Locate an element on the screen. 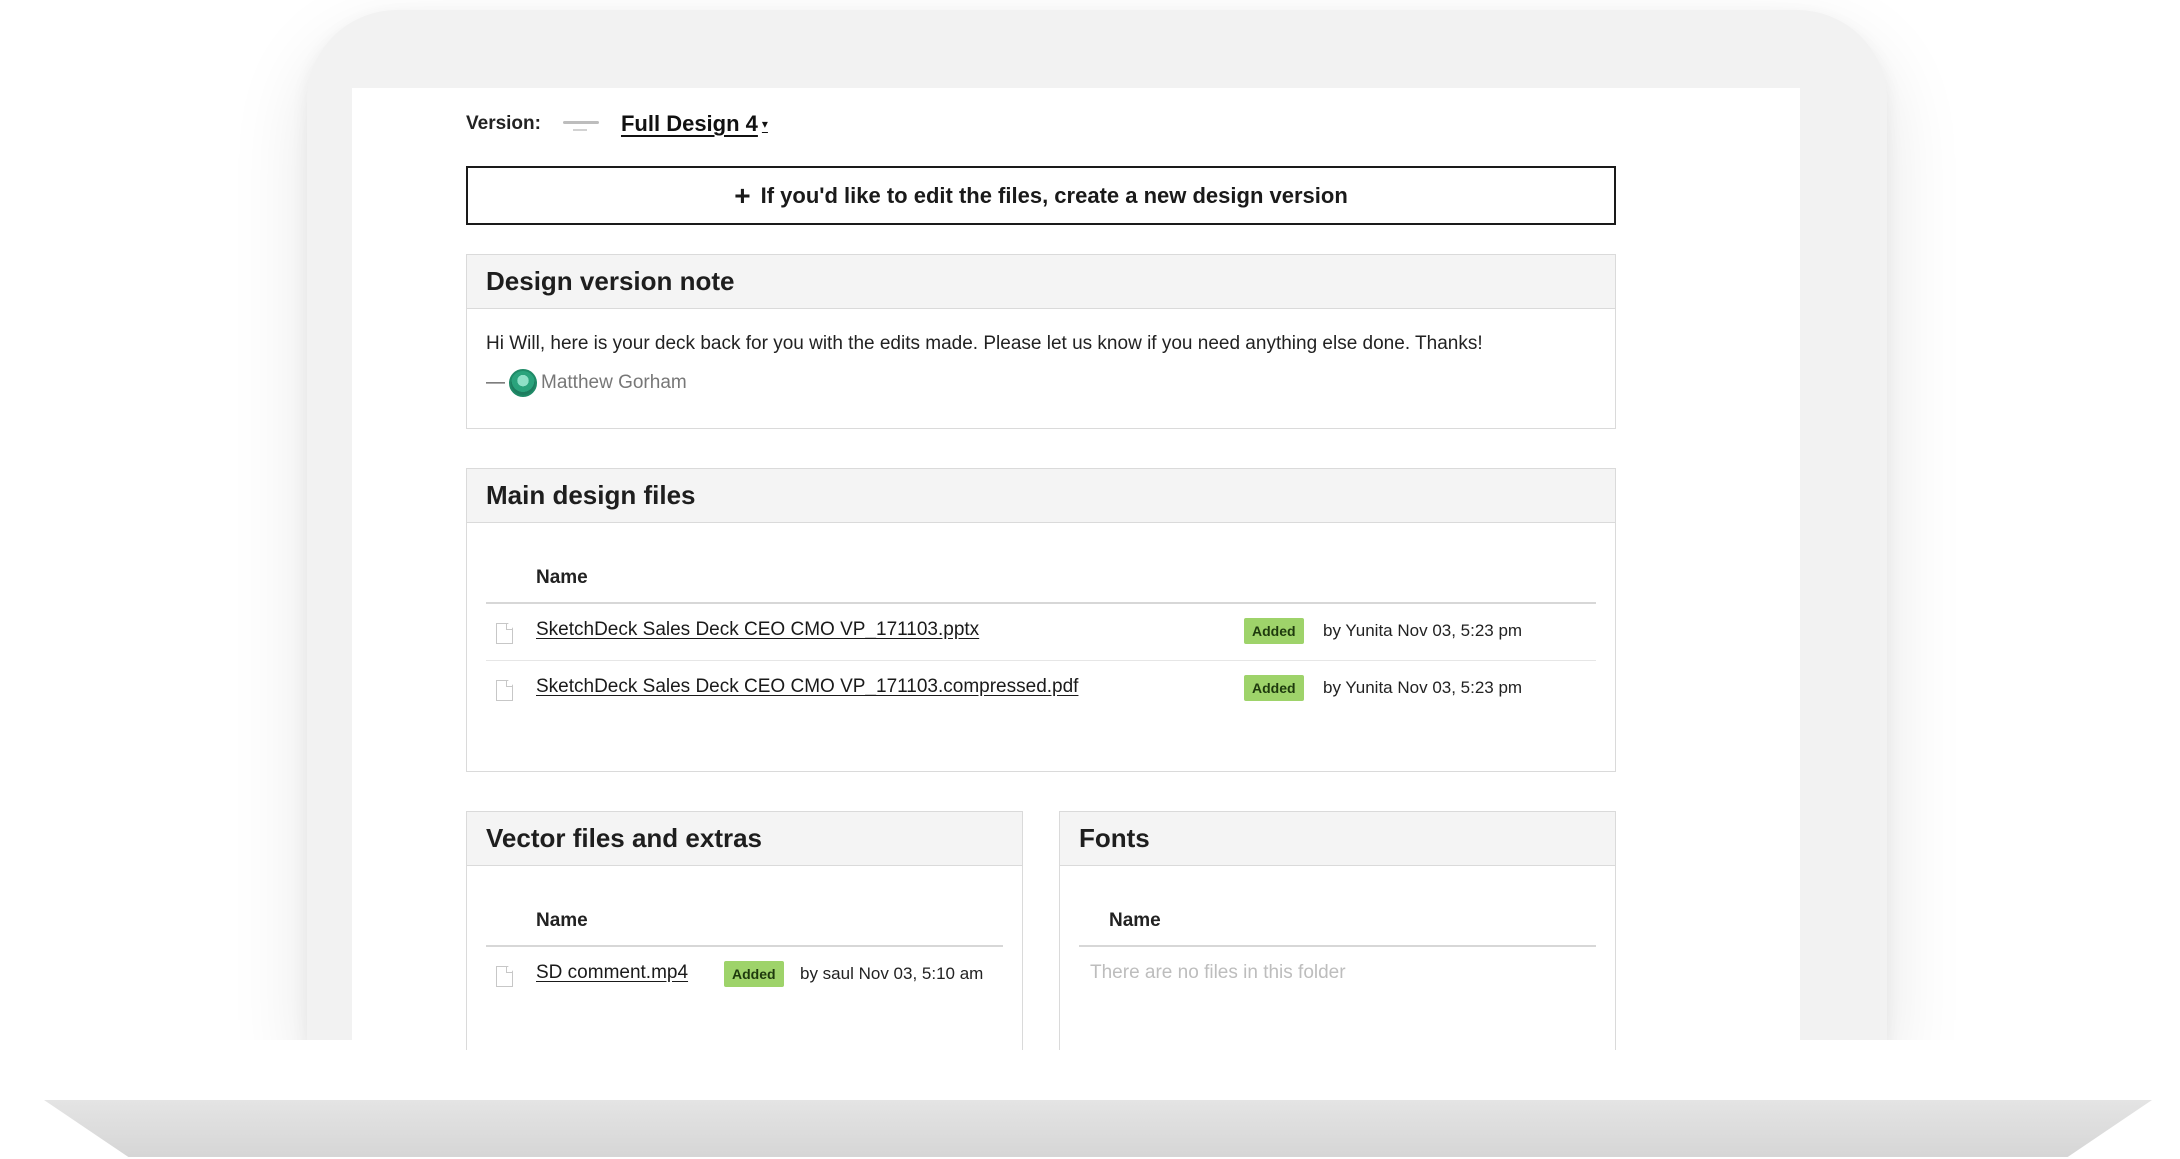 The height and width of the screenshot is (1159, 2180). panel-title: Design version note is located at coordinates (1041, 282).